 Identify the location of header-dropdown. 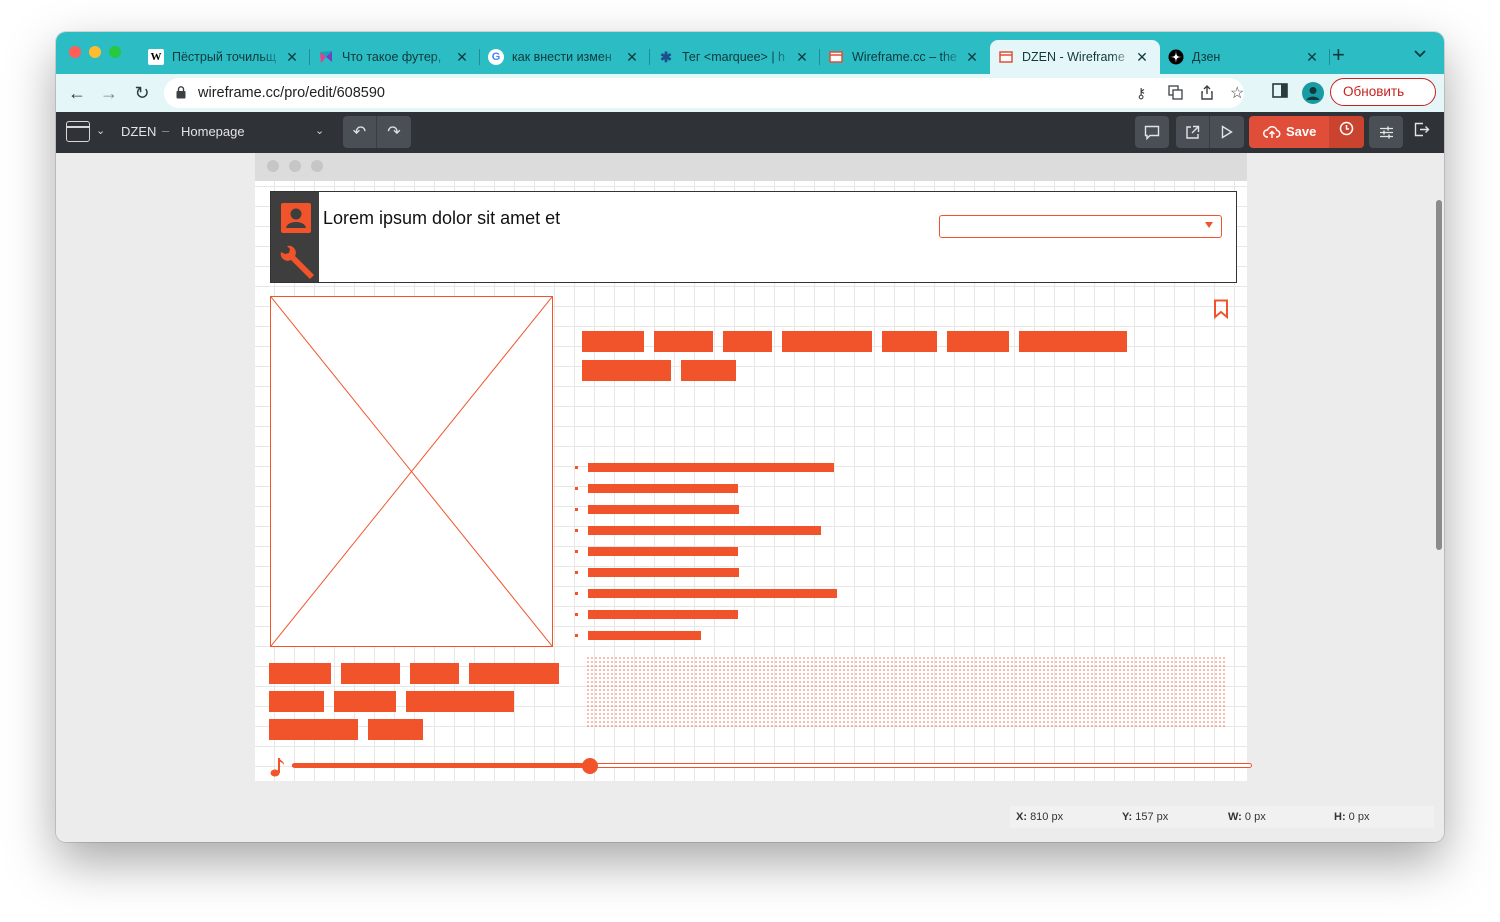
(1080, 226).